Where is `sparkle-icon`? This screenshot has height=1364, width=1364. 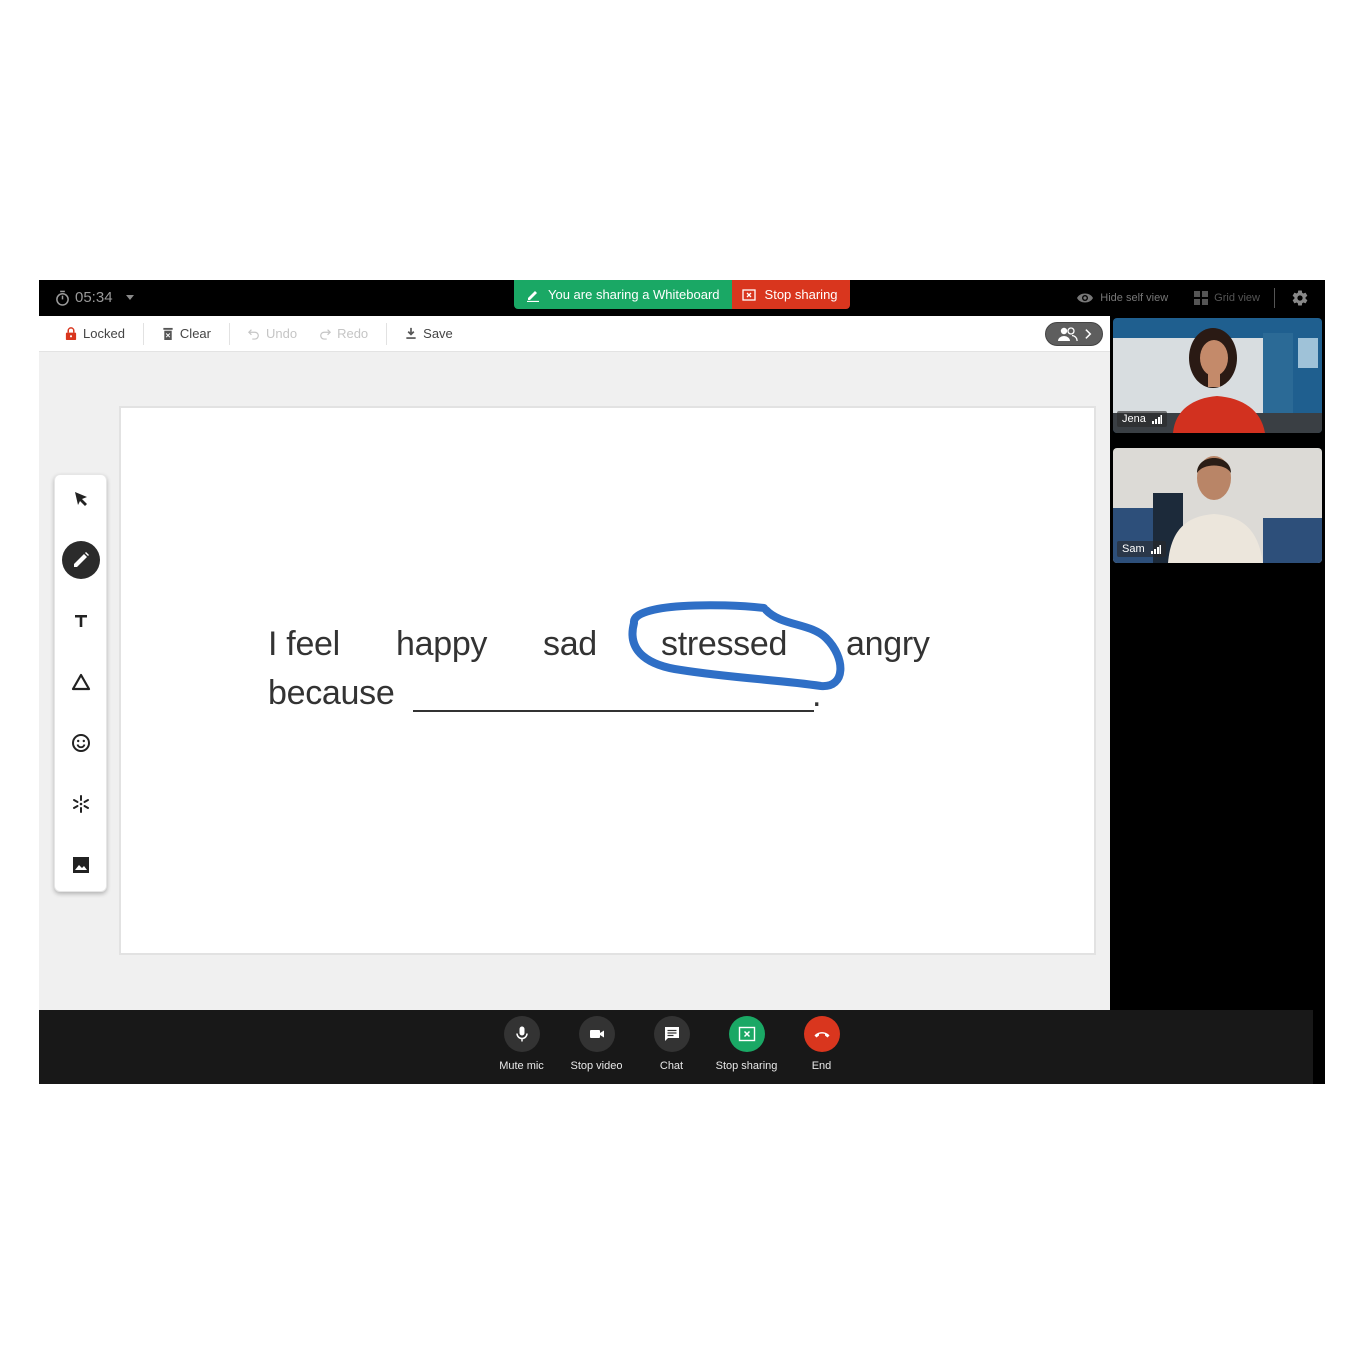 sparkle-icon is located at coordinates (81, 804).